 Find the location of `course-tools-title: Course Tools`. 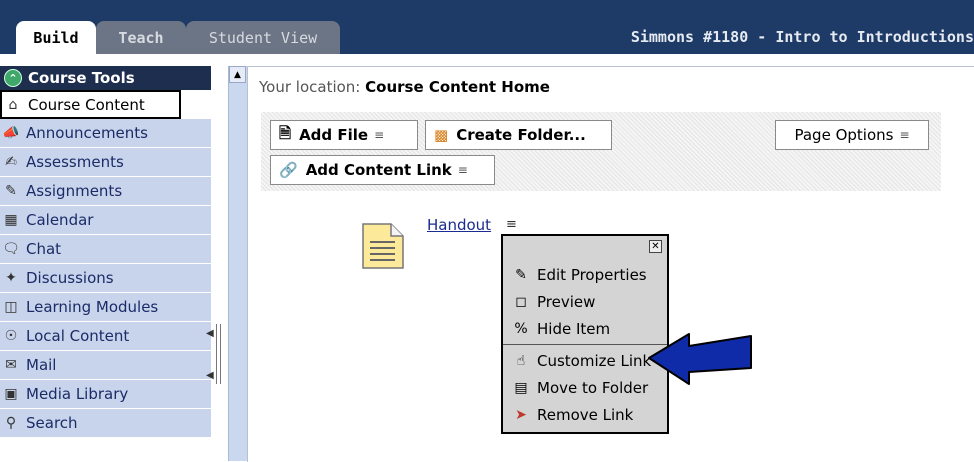

course-tools-title: Course Tools is located at coordinates (81, 78).